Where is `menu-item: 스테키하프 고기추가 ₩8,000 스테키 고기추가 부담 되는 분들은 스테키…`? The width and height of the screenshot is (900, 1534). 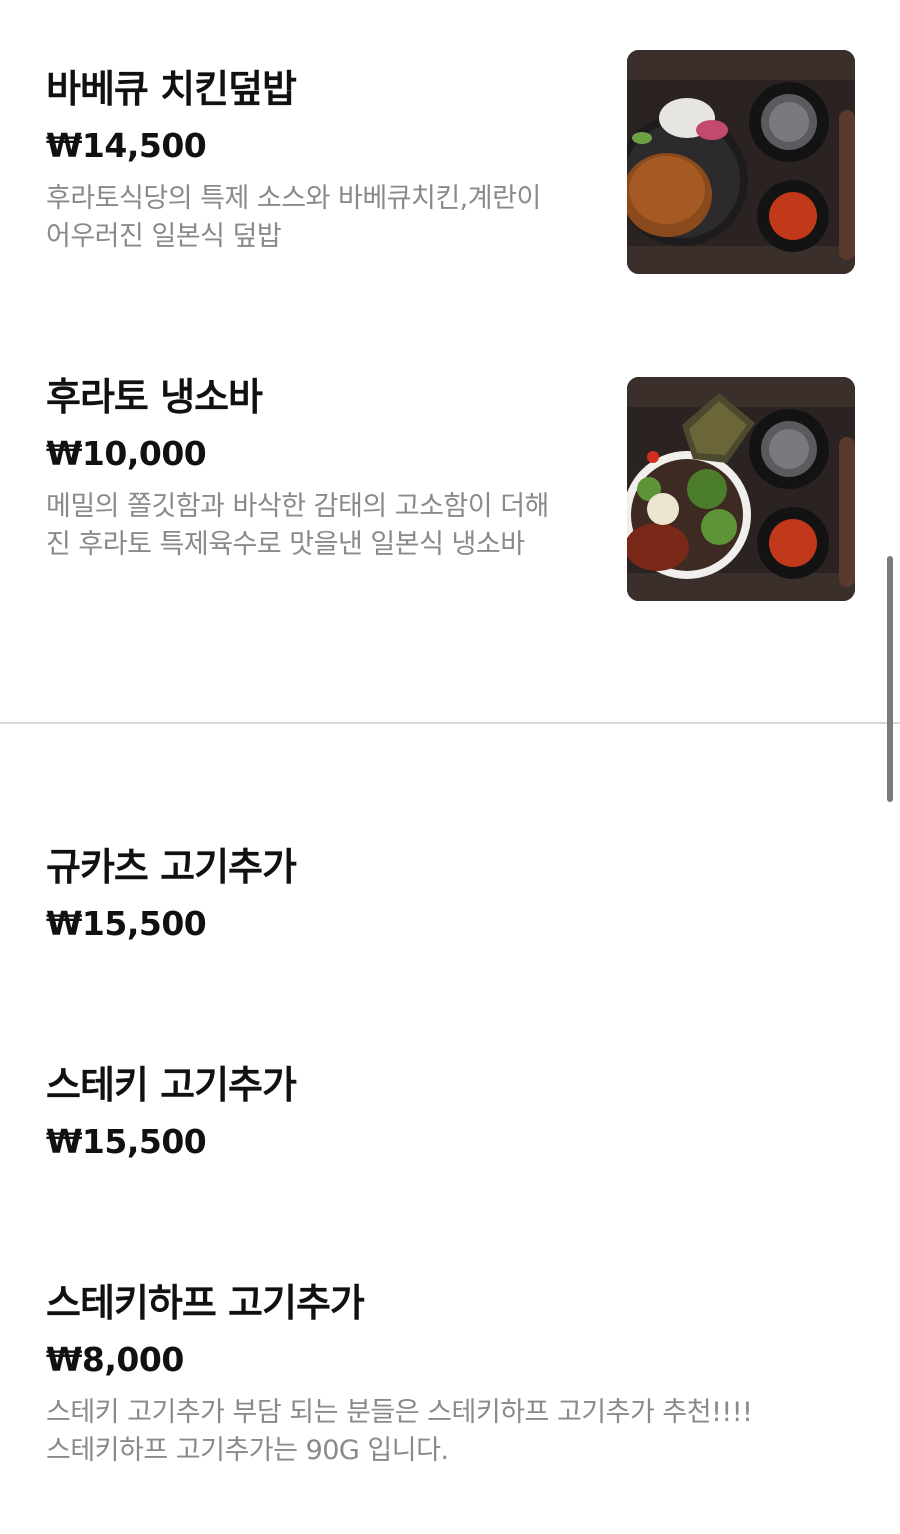
menu-item: 스테키하프 고기추가 ₩8,000 스테키 고기추가 부담 되는 분들은 스테키… is located at coordinates (436, 1374).